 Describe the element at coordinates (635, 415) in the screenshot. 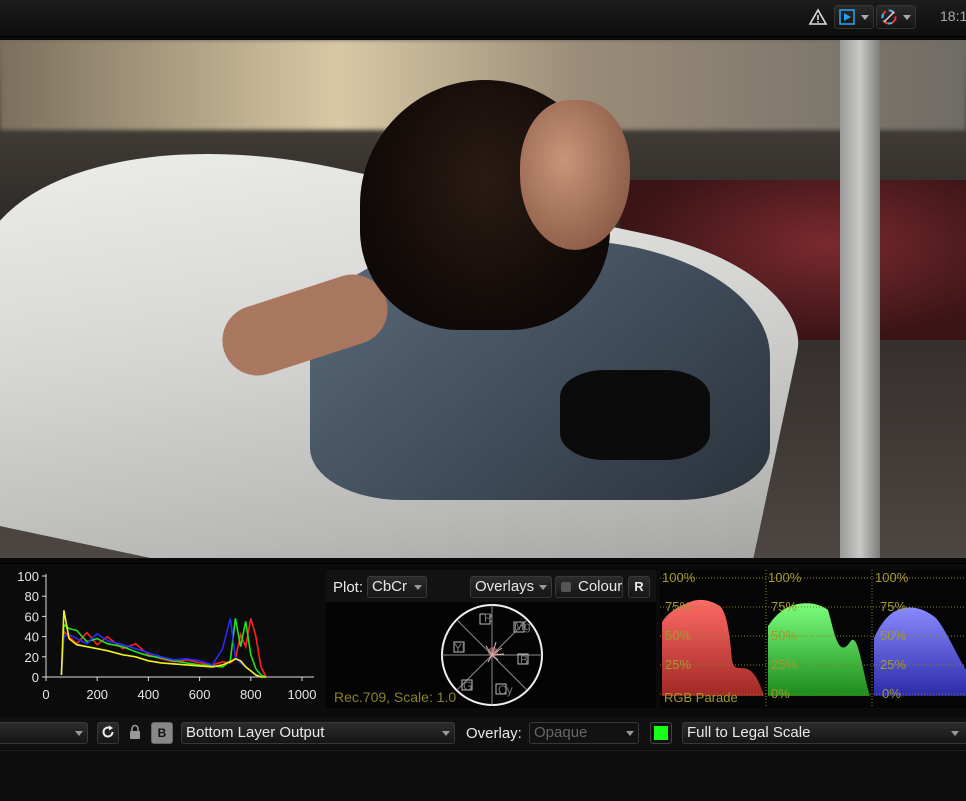

I see `black-top` at that location.